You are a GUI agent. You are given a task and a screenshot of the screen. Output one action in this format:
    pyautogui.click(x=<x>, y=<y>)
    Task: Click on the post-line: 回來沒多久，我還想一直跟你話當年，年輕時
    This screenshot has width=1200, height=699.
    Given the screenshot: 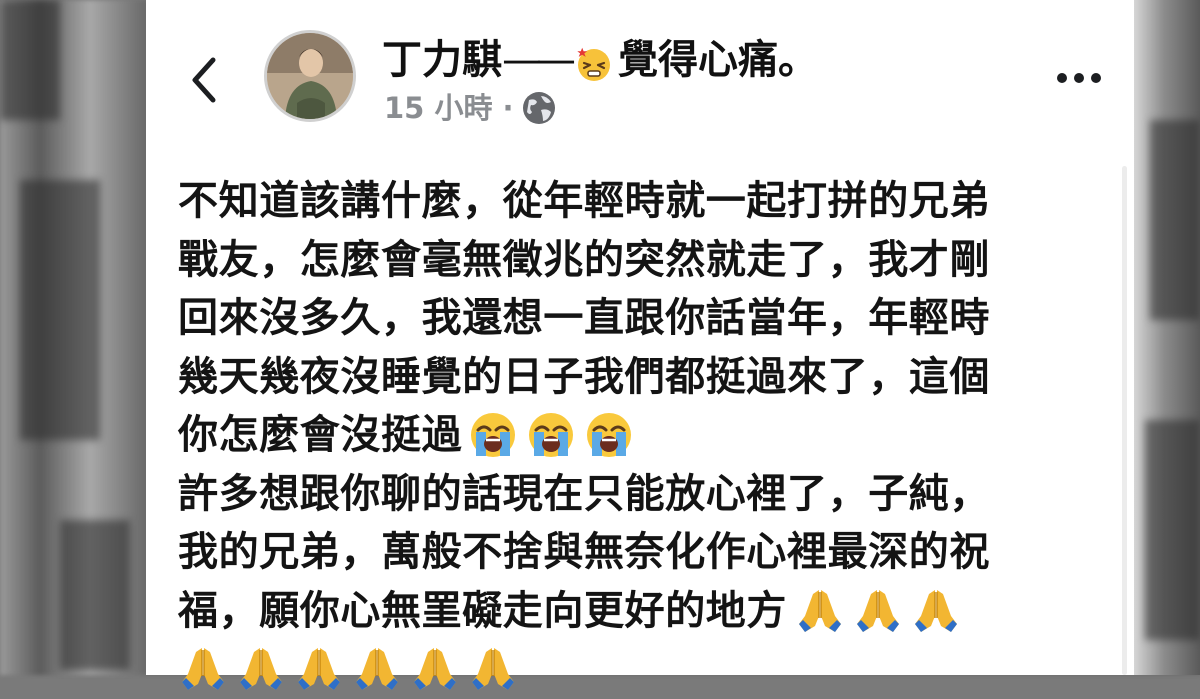 What is the action you would take?
    pyautogui.click(x=584, y=318)
    